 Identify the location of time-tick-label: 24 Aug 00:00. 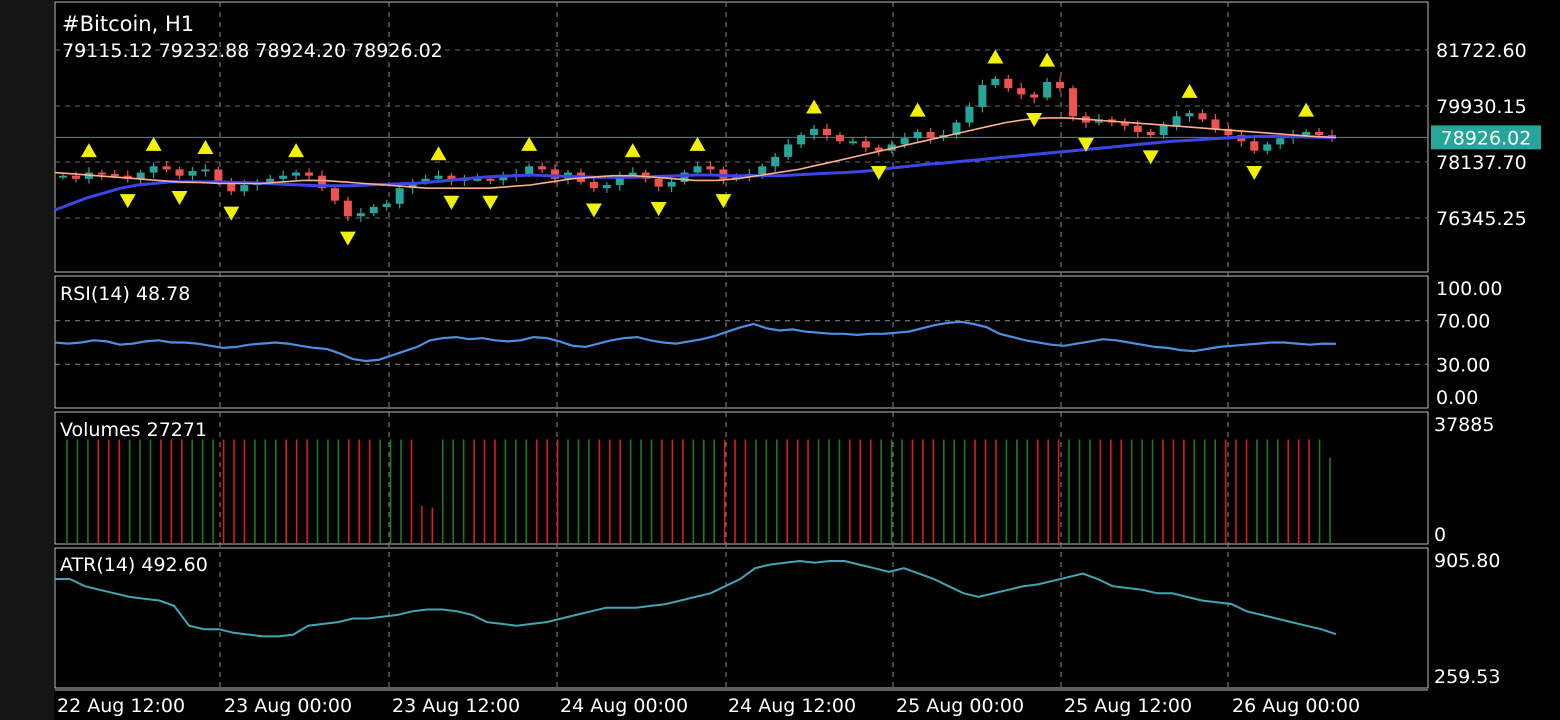
(624, 706).